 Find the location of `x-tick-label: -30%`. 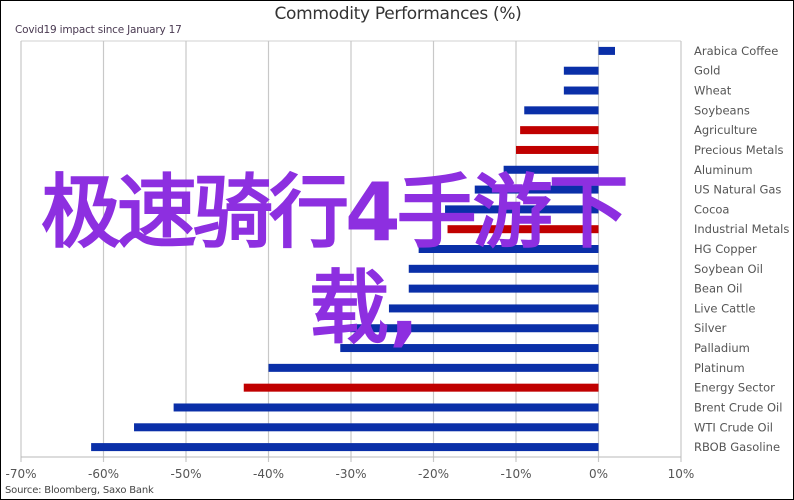

x-tick-label: -30% is located at coordinates (350, 474).